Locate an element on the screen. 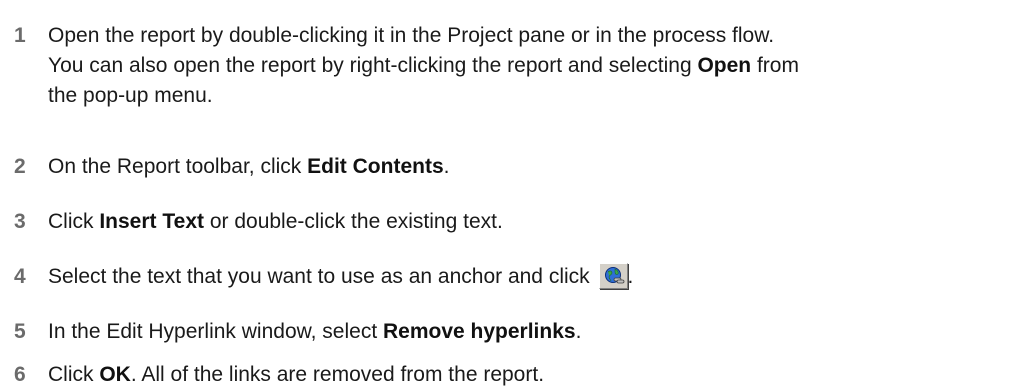 This screenshot has width=1016, height=389. ui-term: Edit Contents is located at coordinates (375, 166).